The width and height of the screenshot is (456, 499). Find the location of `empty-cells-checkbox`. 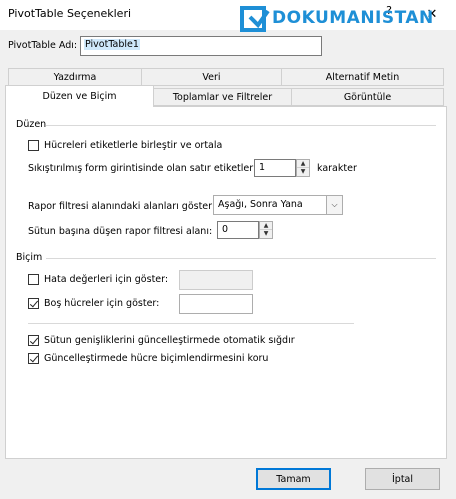

empty-cells-checkbox is located at coordinates (33, 303).